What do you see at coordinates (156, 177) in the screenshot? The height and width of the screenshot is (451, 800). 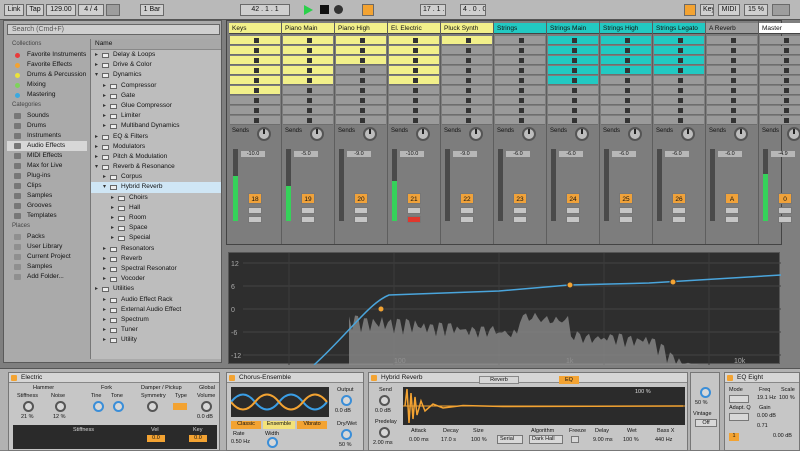 I see `tree-item: ▸ Corpus` at bounding box center [156, 177].